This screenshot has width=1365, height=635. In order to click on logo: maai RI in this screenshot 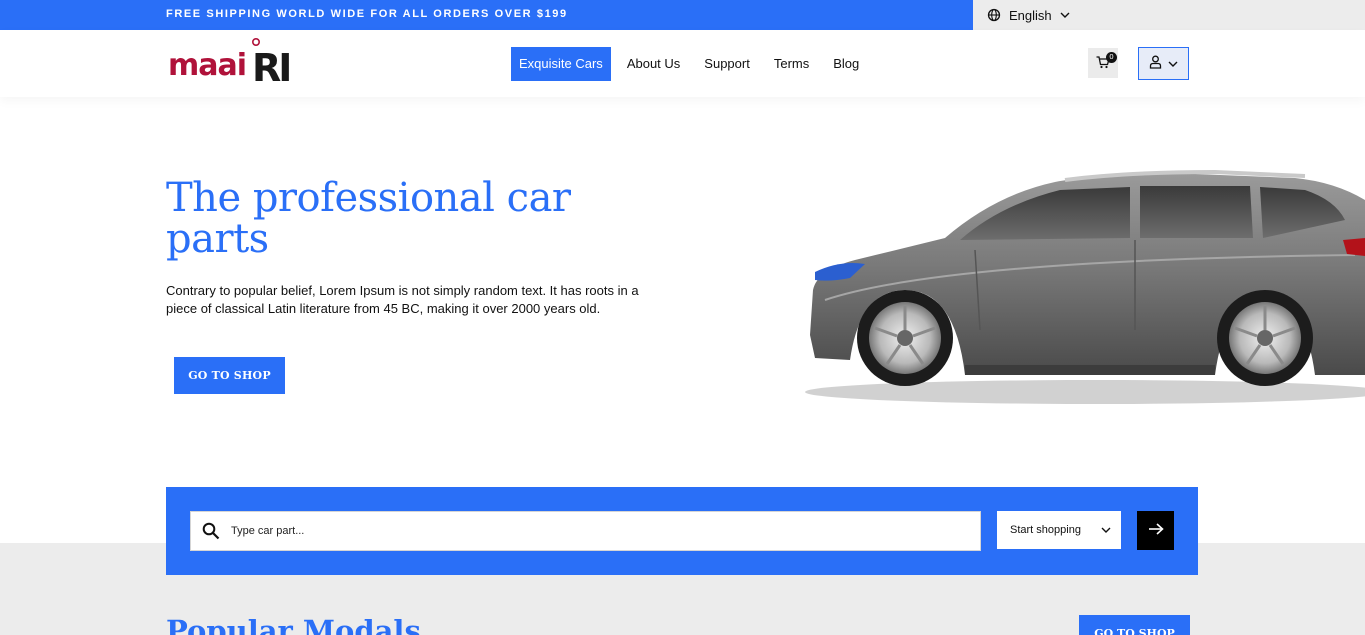, I will do `click(238, 62)`.